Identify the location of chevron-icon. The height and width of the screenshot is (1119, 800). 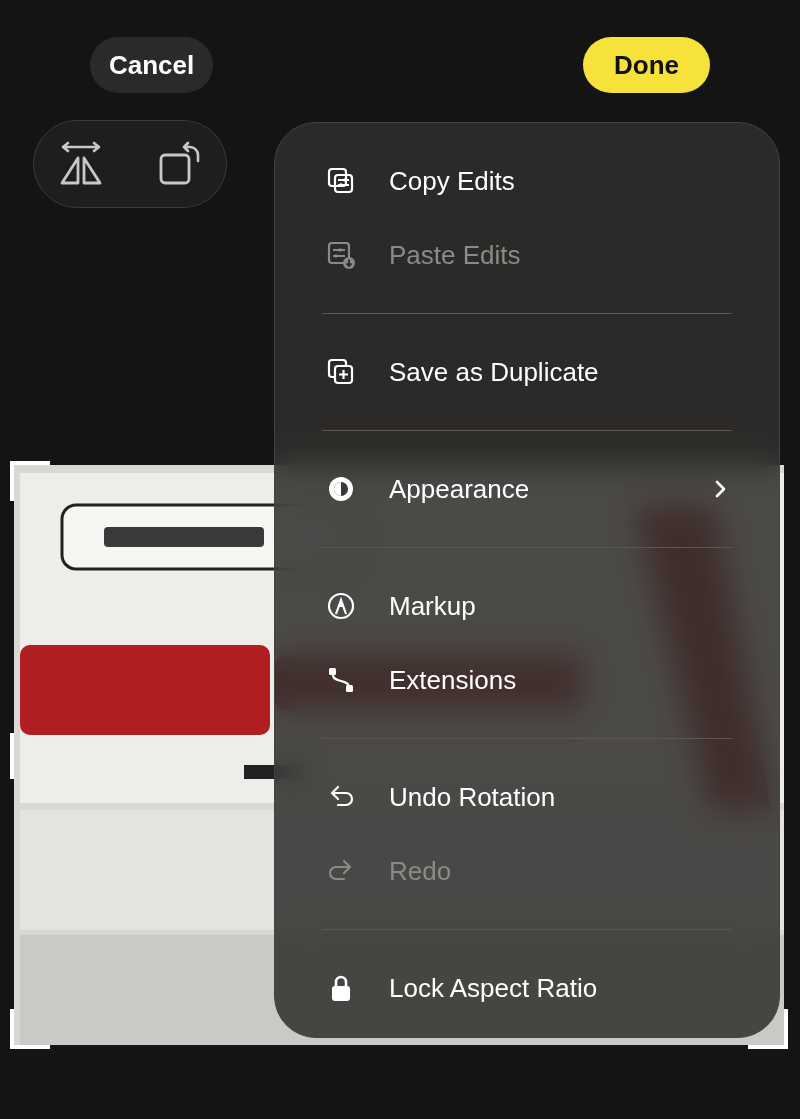
(721, 489).